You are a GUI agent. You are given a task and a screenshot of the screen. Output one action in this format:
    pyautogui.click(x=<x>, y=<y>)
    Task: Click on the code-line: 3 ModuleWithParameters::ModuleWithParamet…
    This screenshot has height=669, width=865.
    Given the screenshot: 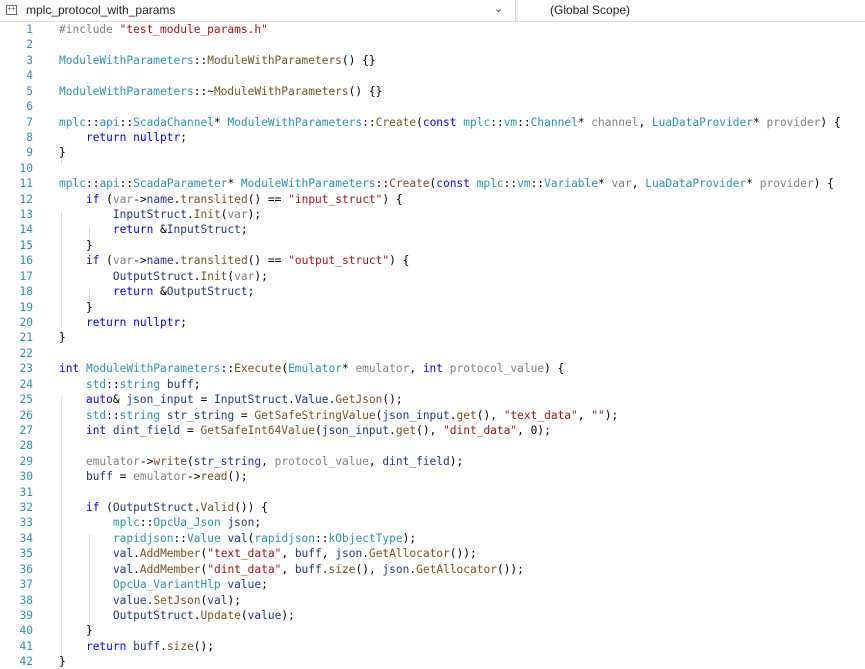 What is the action you would take?
    pyautogui.click(x=432, y=60)
    